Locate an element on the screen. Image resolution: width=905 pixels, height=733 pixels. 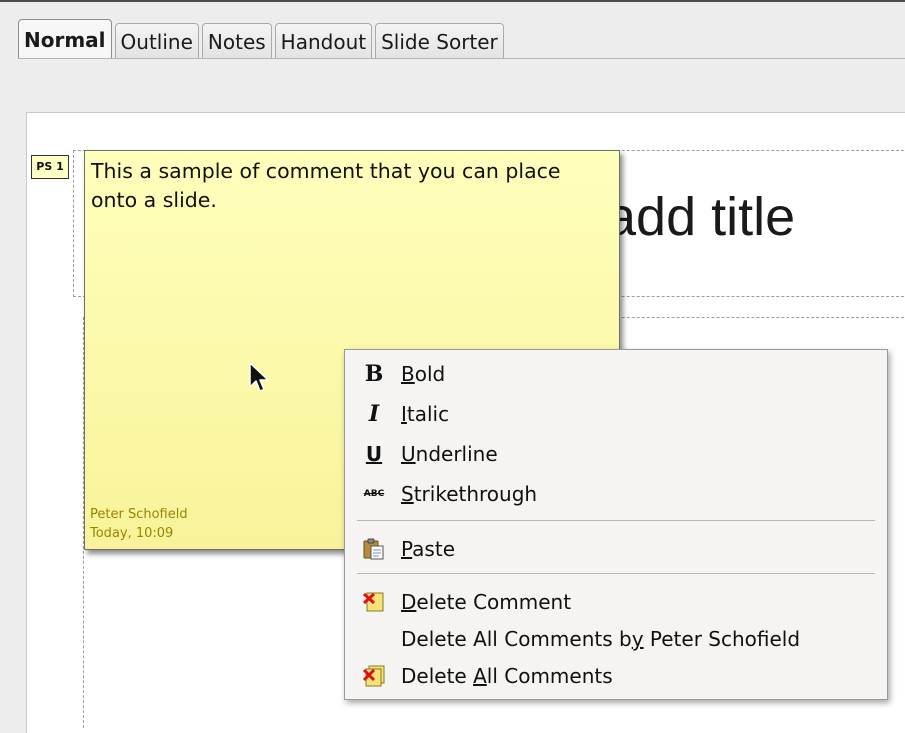
menu-item-italic: I Italic is located at coordinates (616, 414).